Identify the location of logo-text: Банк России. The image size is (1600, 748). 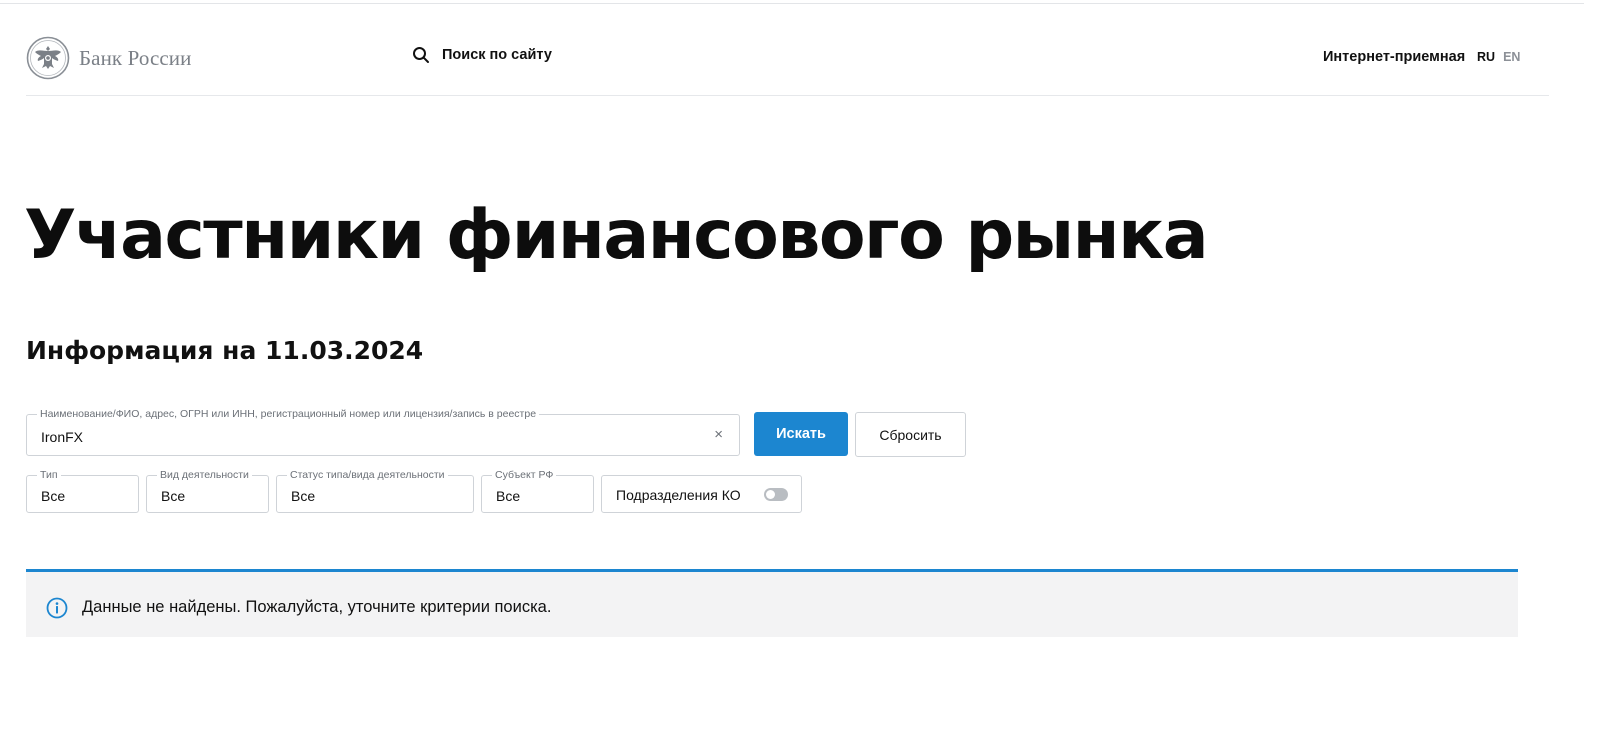
(135, 57).